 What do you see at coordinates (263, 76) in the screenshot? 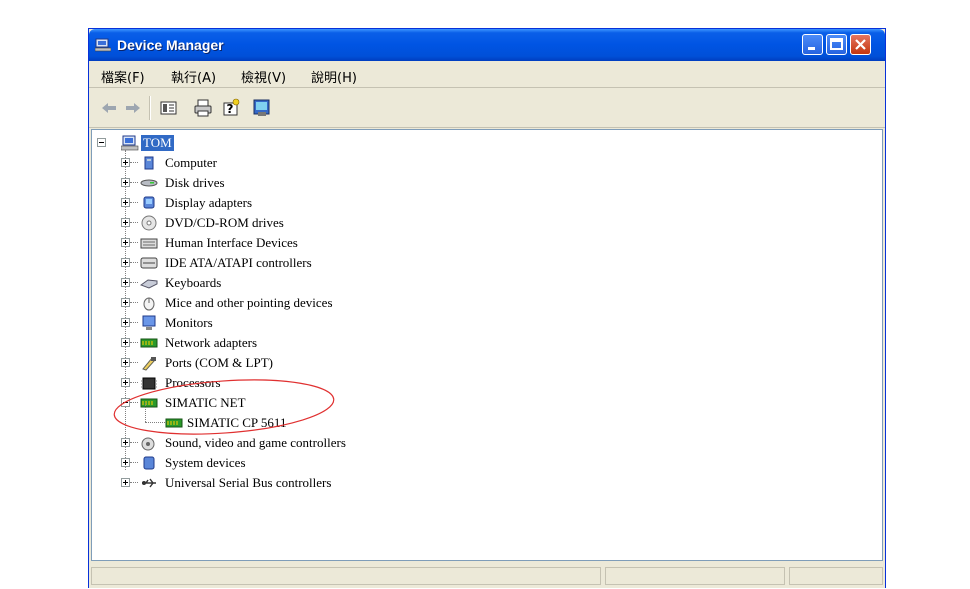
I see `menu-view: 檢視(V)` at bounding box center [263, 76].